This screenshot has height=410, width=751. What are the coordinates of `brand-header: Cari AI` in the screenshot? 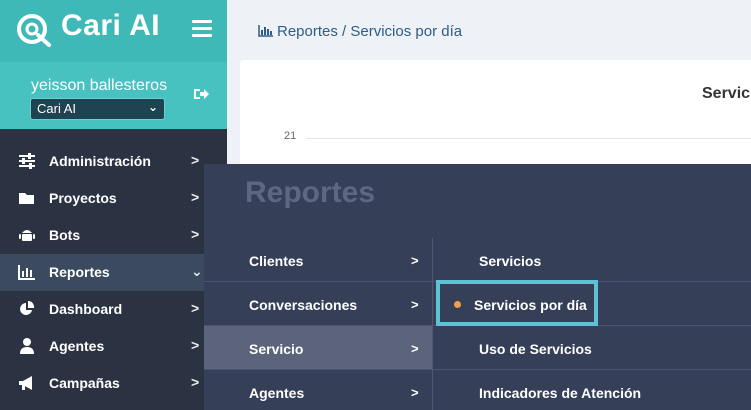 It's located at (113, 31).